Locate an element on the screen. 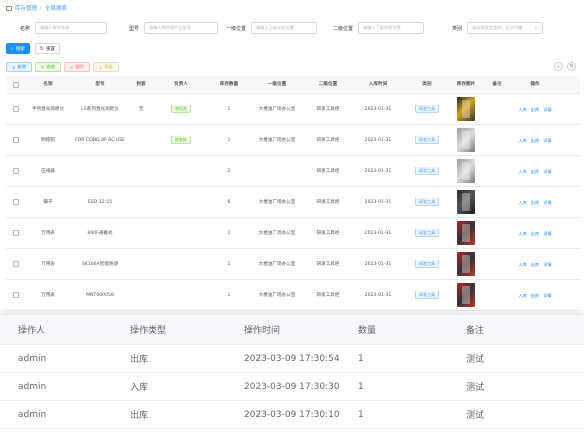 This screenshot has width=584, height=440. filter-category: 类别 请选择类型类别，区分归属 ⌄ is located at coordinates (498, 28).